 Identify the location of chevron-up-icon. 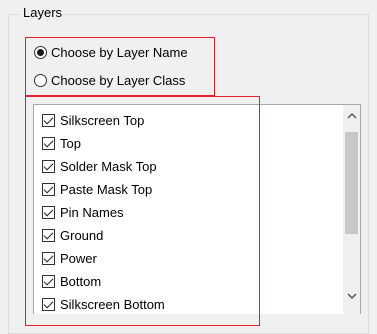
(351, 115).